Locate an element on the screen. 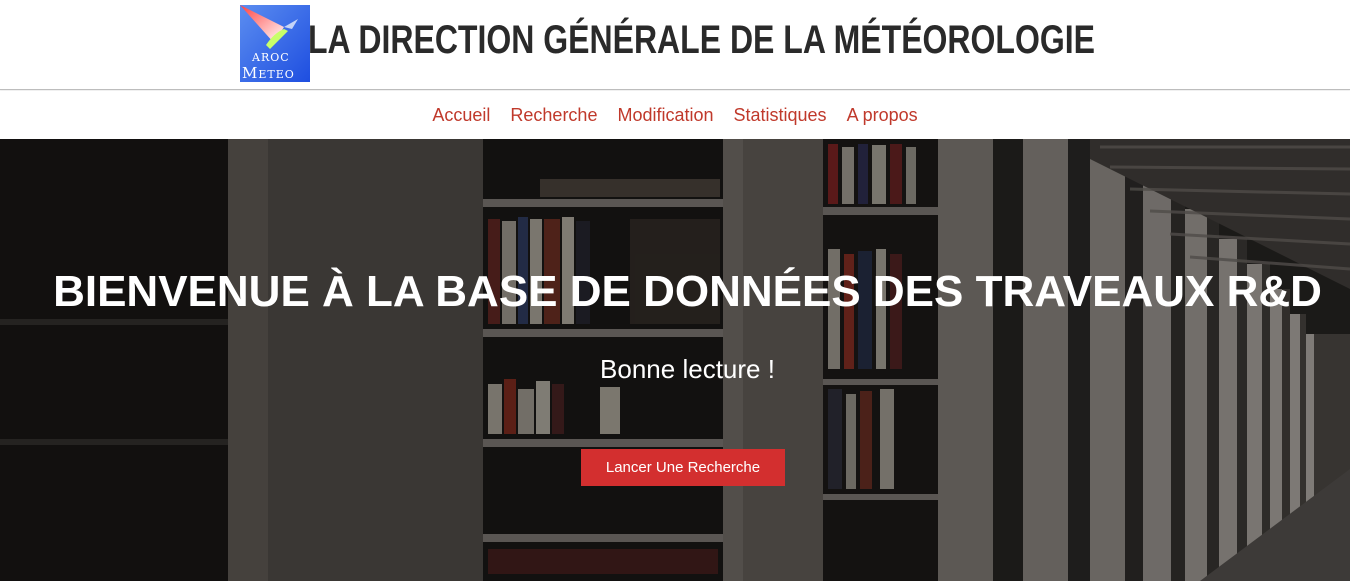 Image resolution: width=1350 pixels, height=581 pixels. maroc-meteo-logo: AROC METEO is located at coordinates (275, 43).